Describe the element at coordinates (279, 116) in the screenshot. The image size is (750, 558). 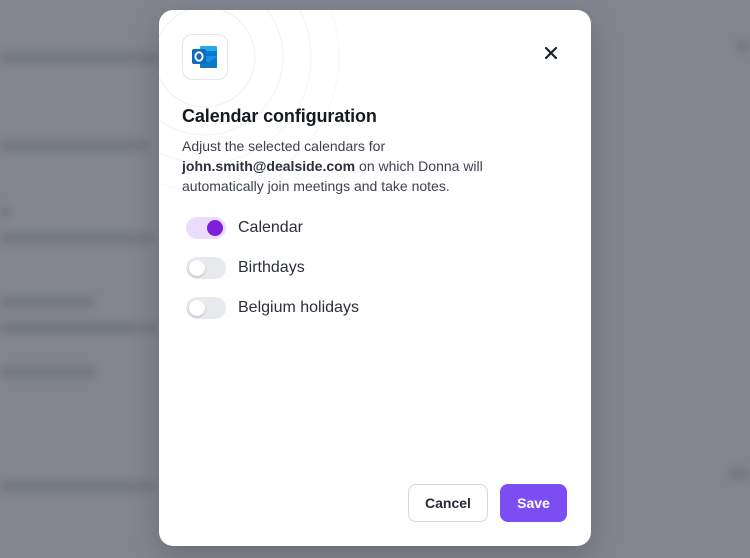
I see `dialog-title: Calendar configuration` at that location.